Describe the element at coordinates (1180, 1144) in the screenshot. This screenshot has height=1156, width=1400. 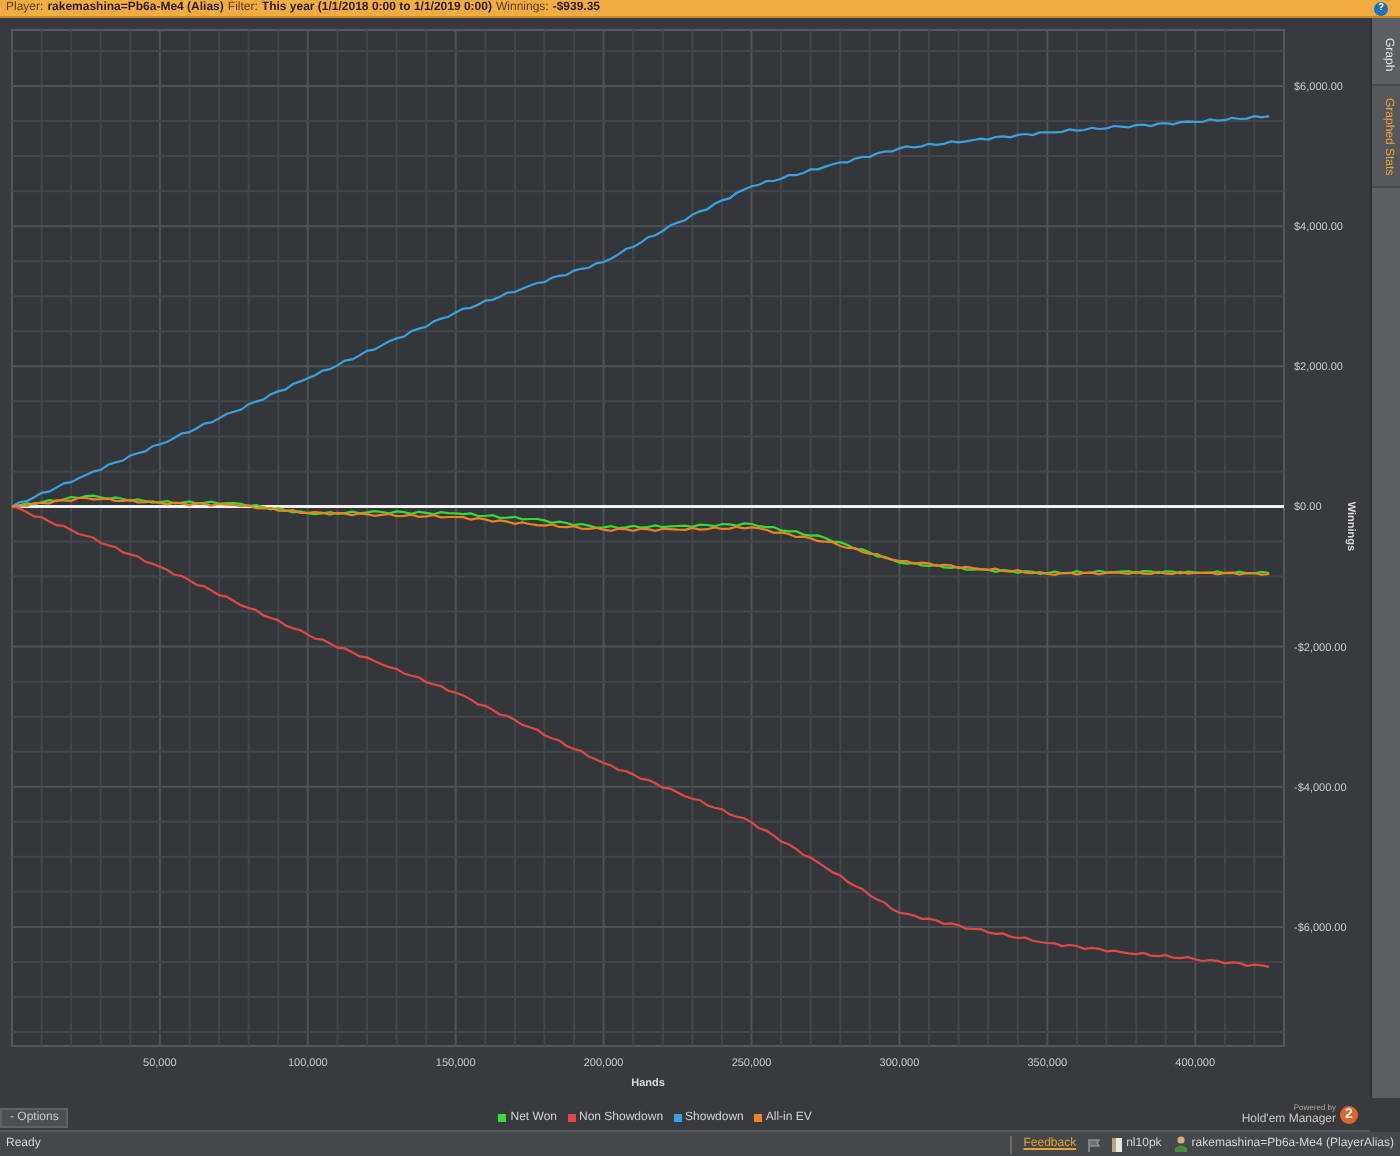
I see `person-icon` at that location.